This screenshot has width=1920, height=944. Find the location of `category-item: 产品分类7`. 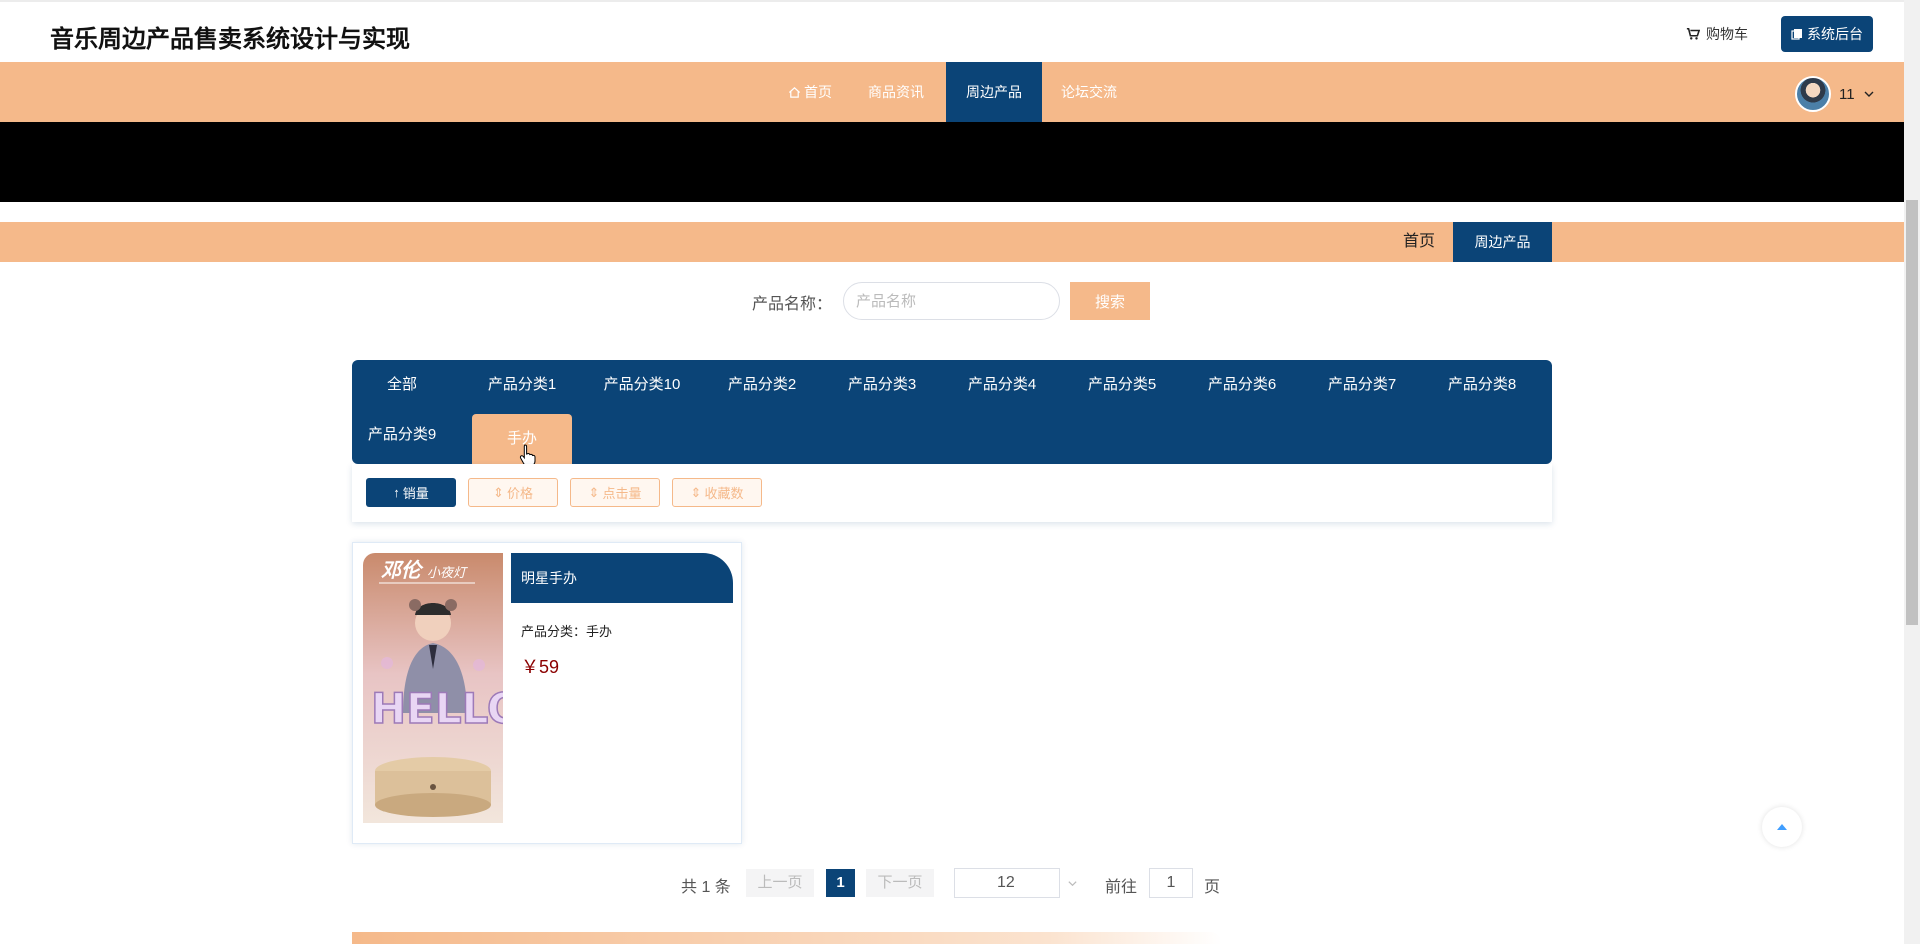

category-item: 产品分类7 is located at coordinates (1362, 385).